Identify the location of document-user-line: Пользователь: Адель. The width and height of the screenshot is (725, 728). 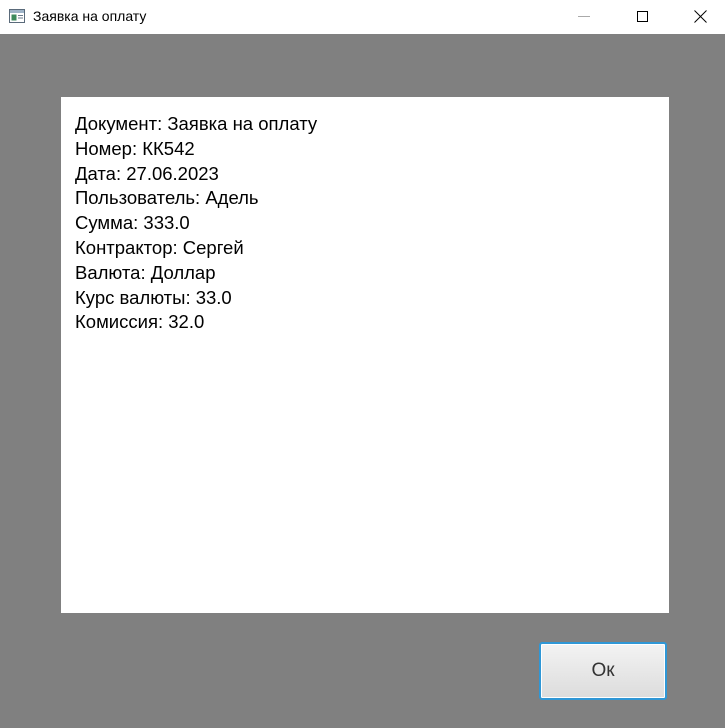
(167, 198).